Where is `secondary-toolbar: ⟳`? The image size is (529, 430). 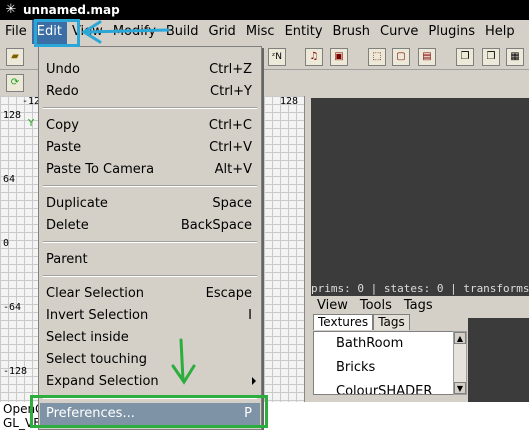 secondary-toolbar: ⟳ is located at coordinates (20, 83).